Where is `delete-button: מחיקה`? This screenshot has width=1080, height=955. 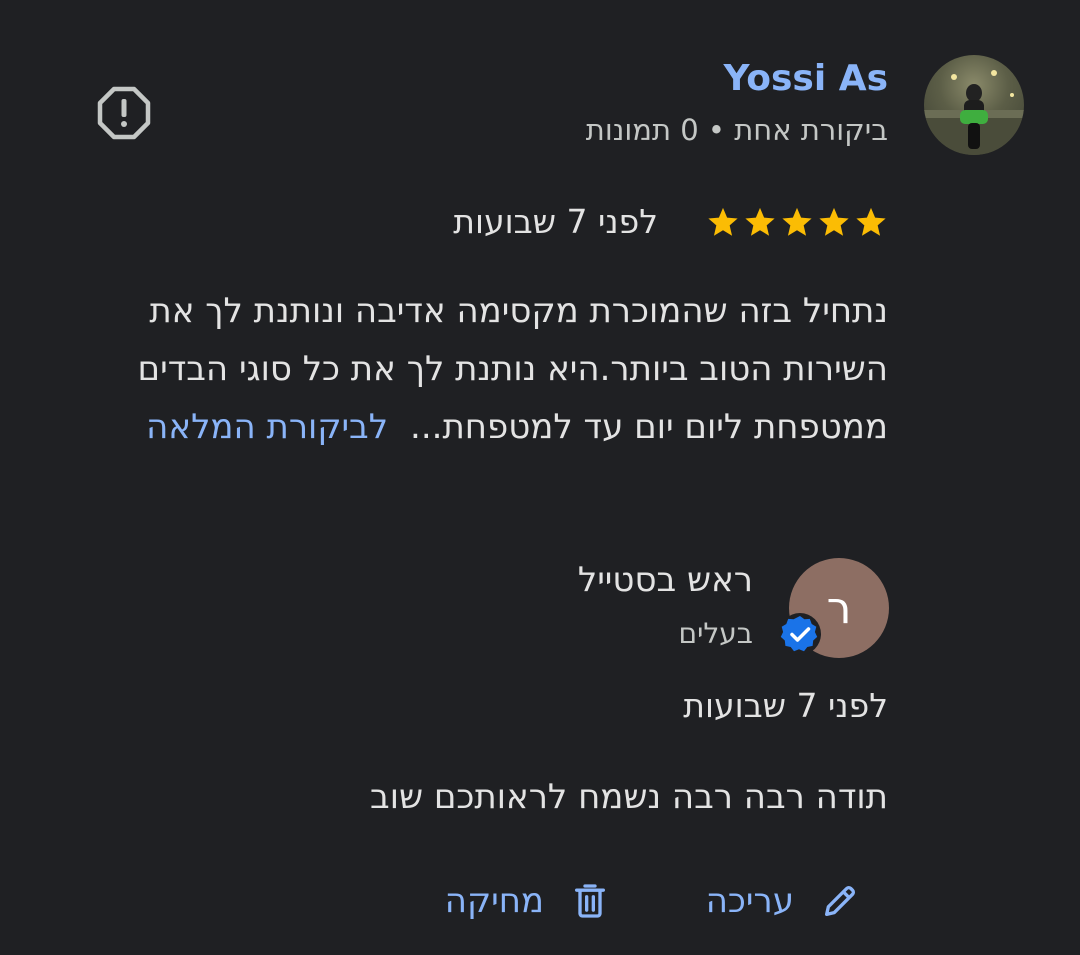
delete-button: מחיקה is located at coordinates (527, 901).